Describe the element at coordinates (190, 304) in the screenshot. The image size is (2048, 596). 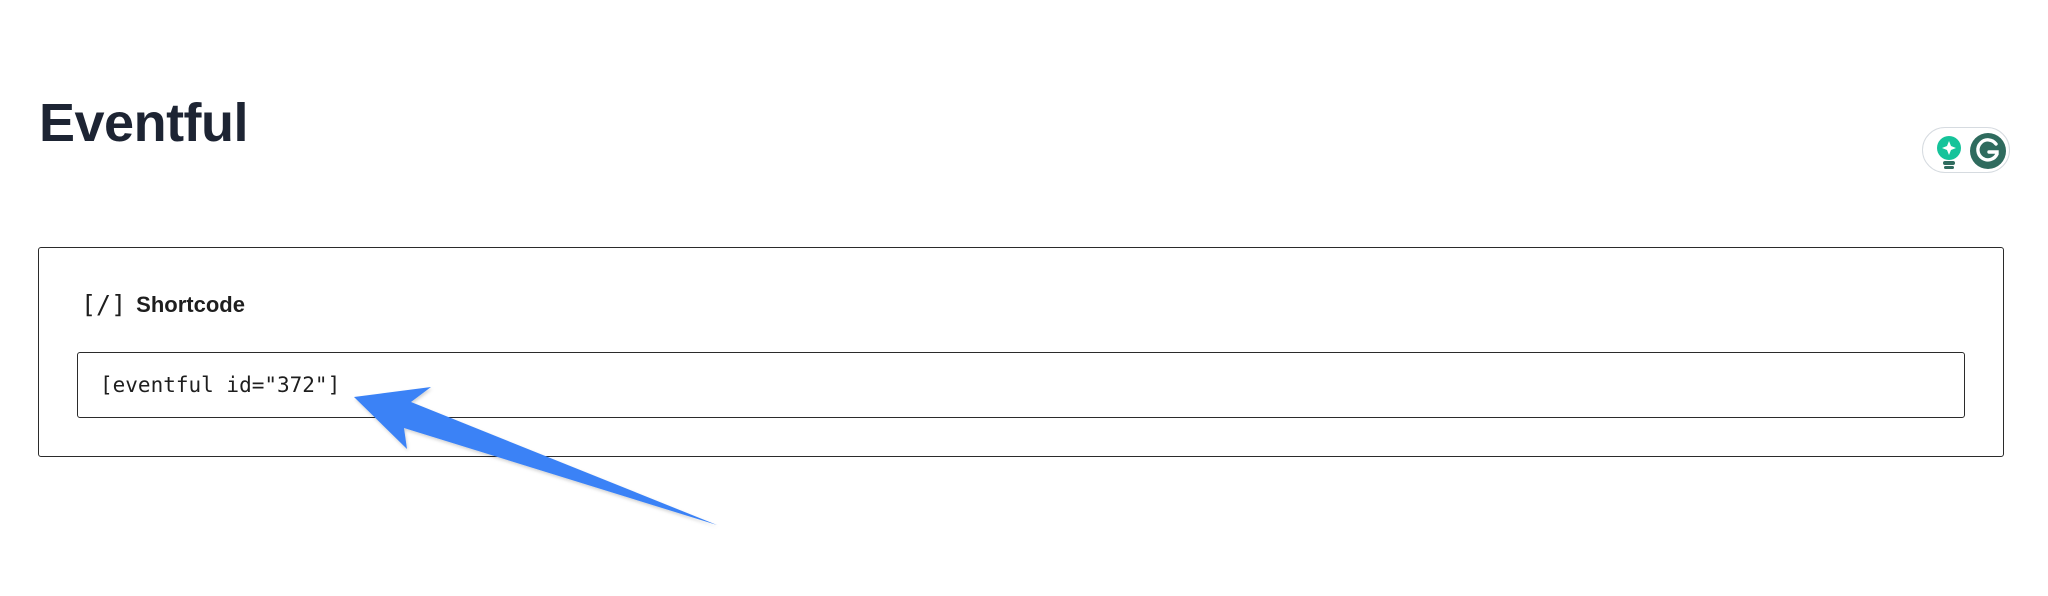
I see `shortcode-label: Shortcode` at that location.